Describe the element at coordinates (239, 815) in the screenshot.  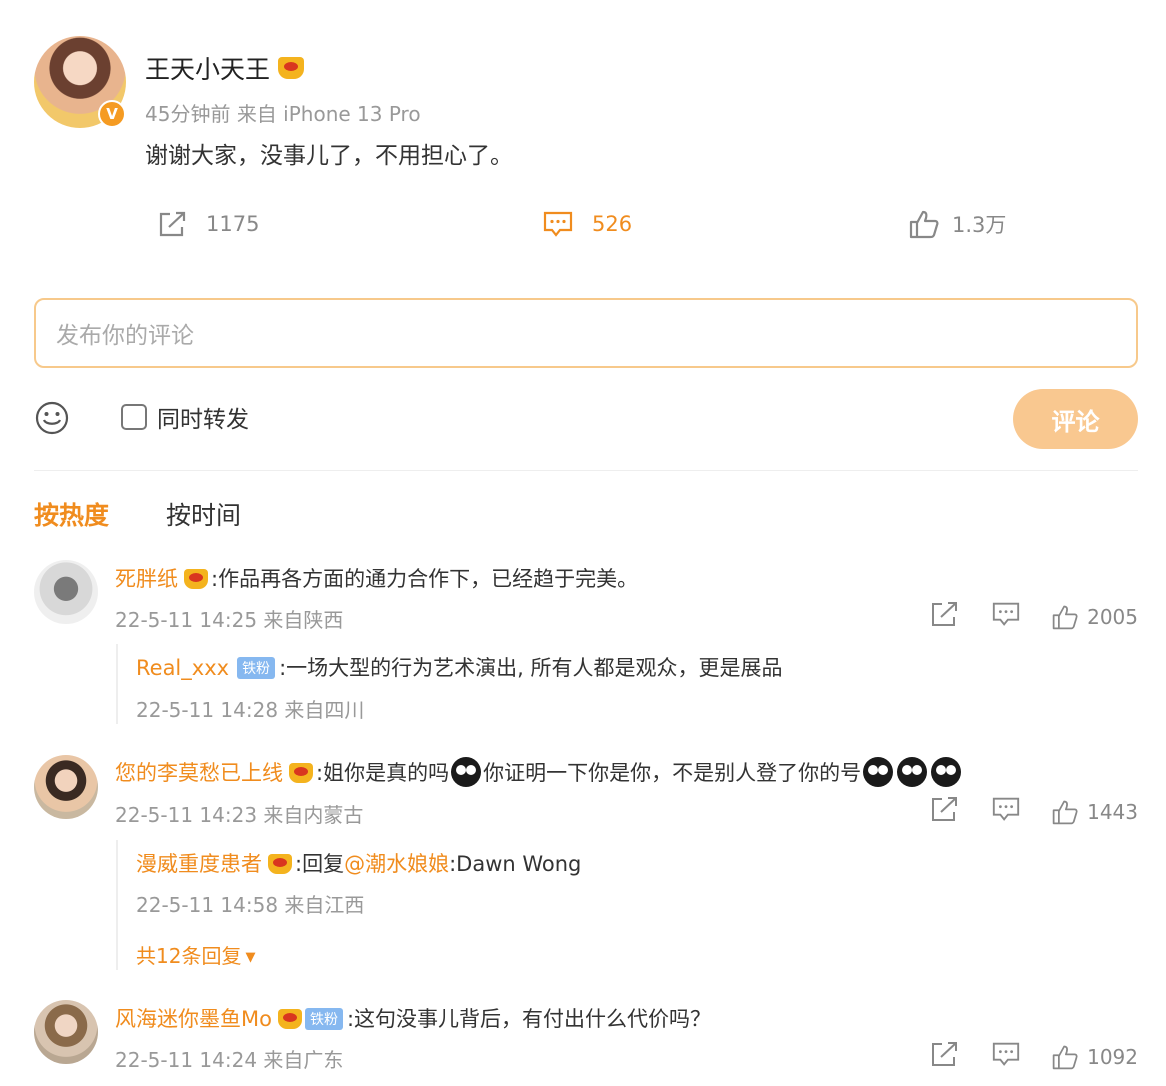
I see `comment-time: 22-5-11 14:23 来自内蒙古` at that location.